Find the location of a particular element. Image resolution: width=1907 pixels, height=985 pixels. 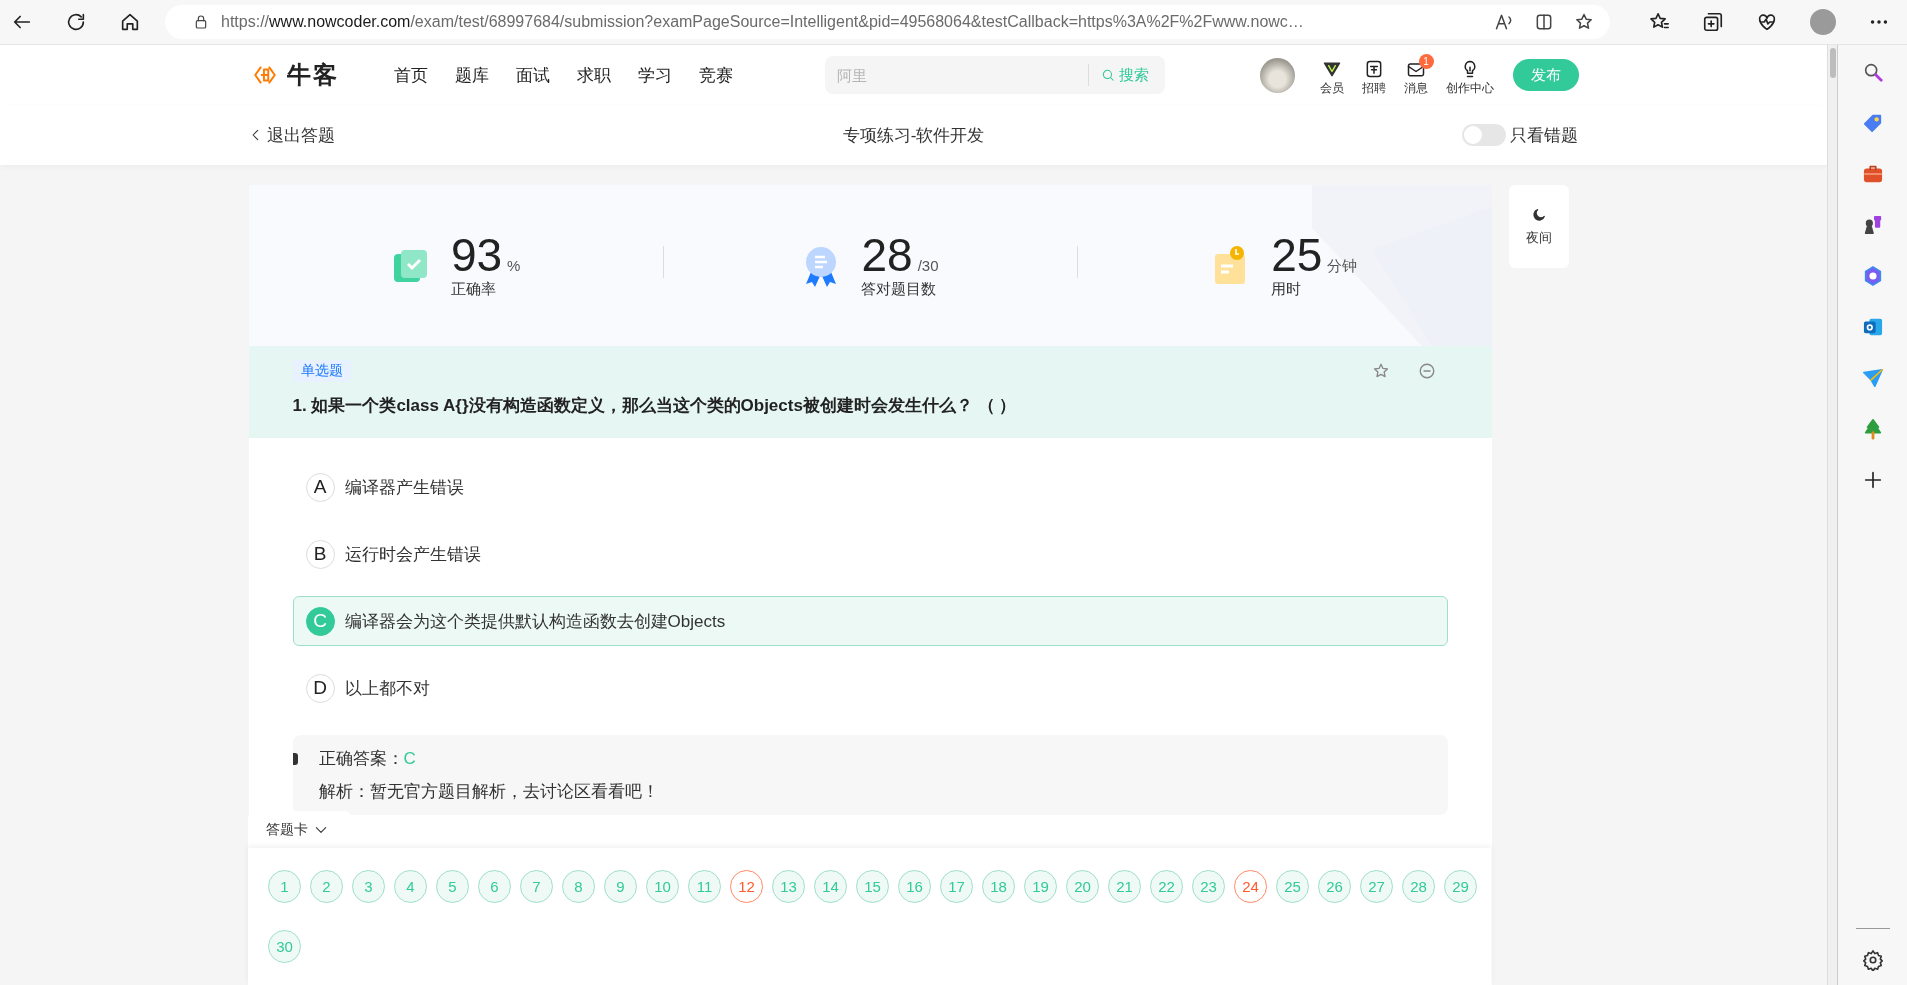

bullet-mark is located at coordinates (295, 758).